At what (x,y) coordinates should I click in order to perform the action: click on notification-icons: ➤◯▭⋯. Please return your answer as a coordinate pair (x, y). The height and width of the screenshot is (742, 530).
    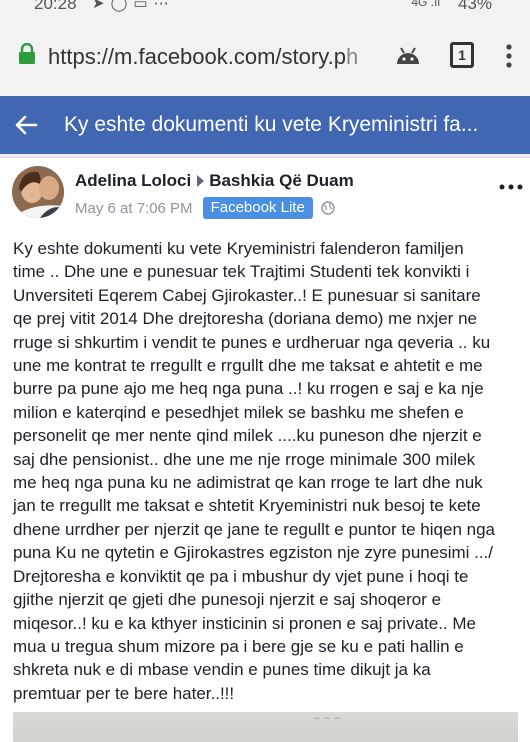
    Looking at the image, I should click on (133, 6).